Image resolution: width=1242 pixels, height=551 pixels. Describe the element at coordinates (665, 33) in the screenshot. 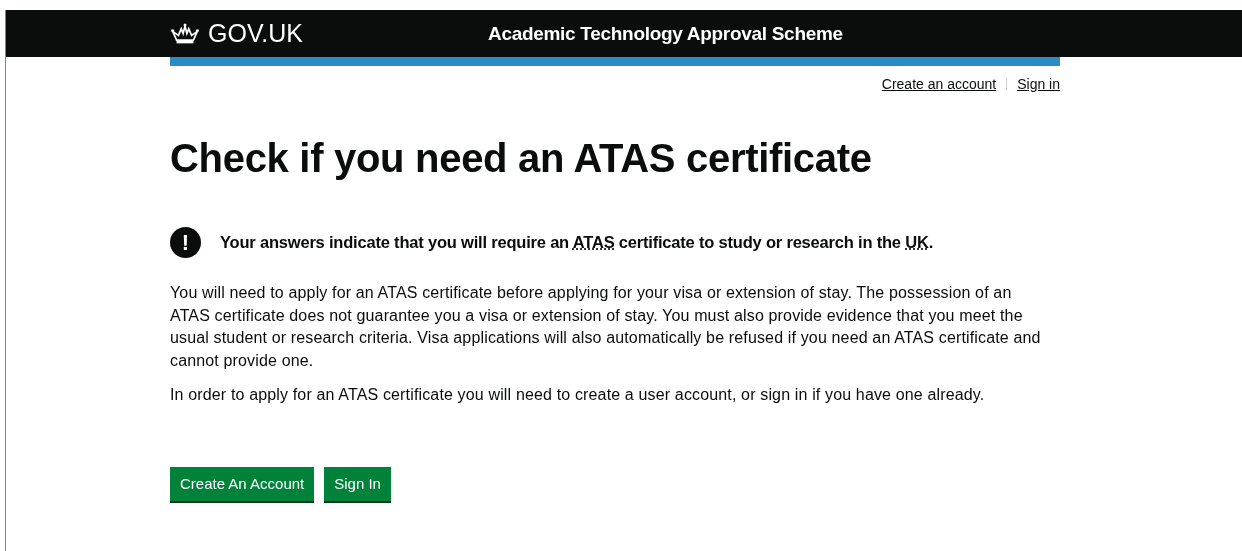

I see `service-name: Academic Technology Approval Scheme` at that location.